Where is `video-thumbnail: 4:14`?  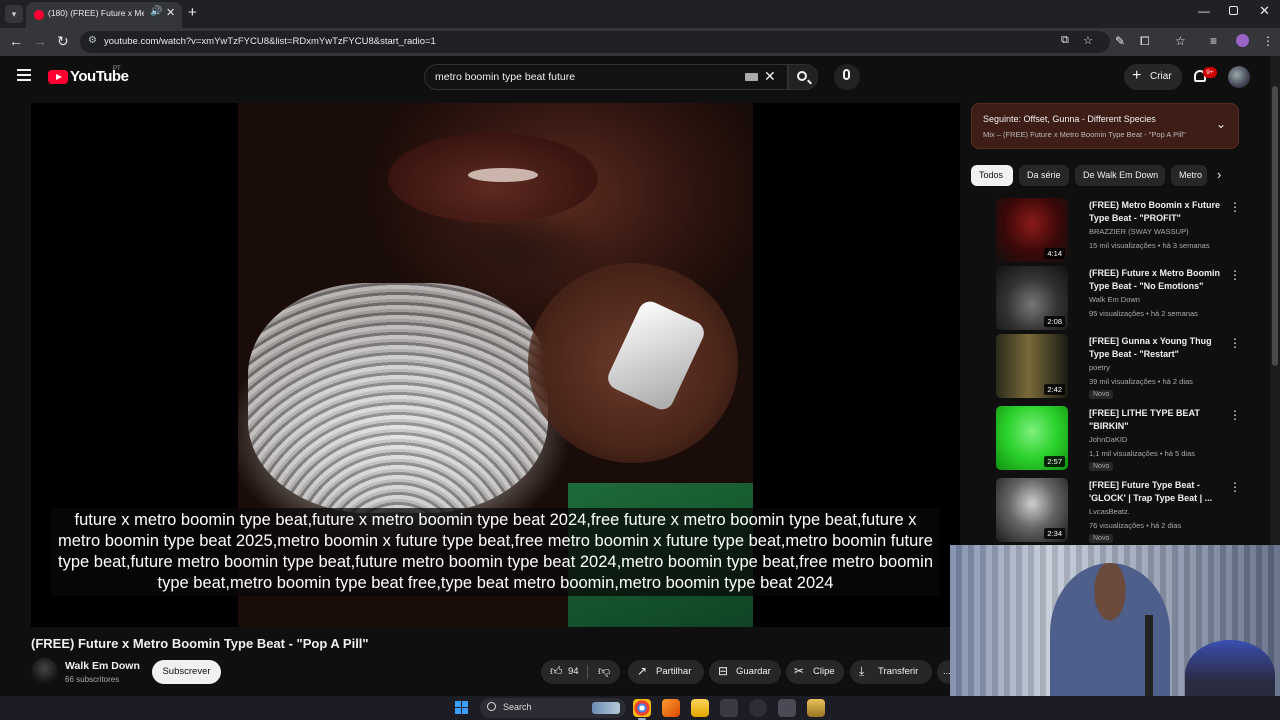
video-thumbnail: 4:14 is located at coordinates (1032, 230).